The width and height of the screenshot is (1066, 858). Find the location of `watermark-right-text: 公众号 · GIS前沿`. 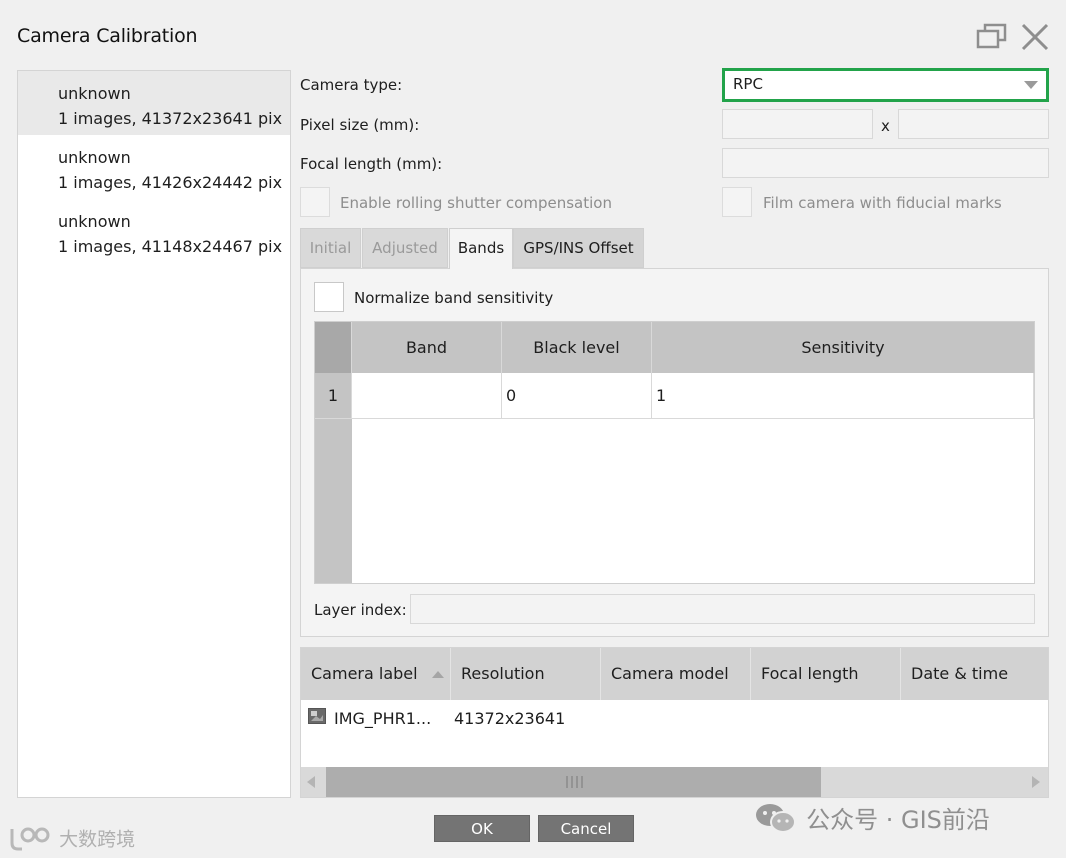

watermark-right-text: 公众号 · GIS前沿 is located at coordinates (898, 820).